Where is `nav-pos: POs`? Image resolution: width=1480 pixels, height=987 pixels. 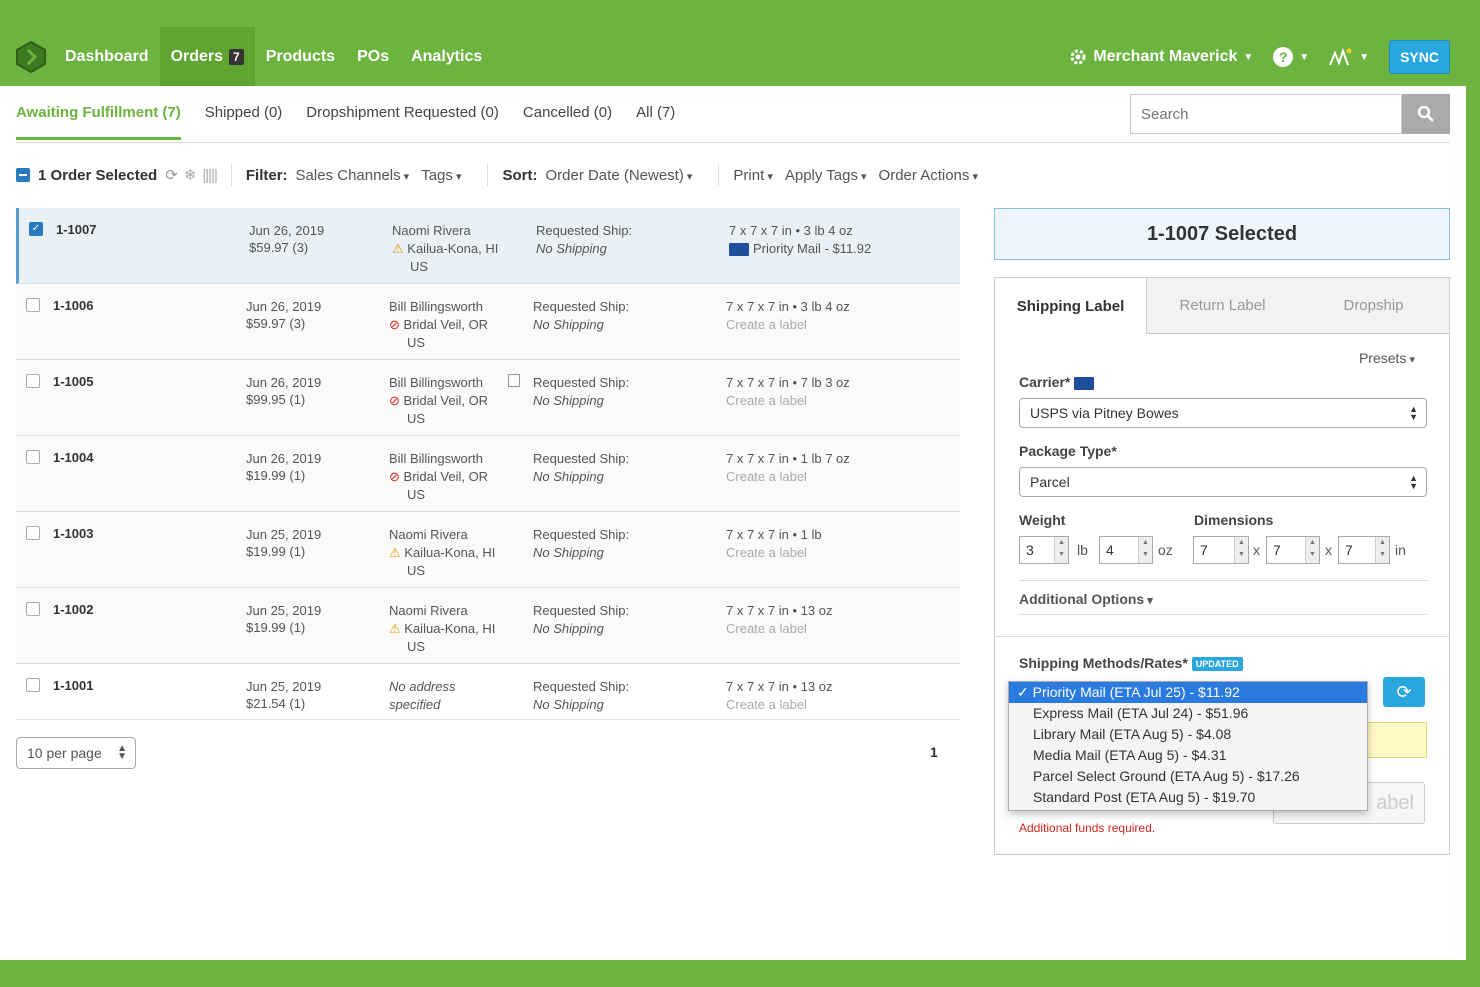 nav-pos: POs is located at coordinates (373, 56).